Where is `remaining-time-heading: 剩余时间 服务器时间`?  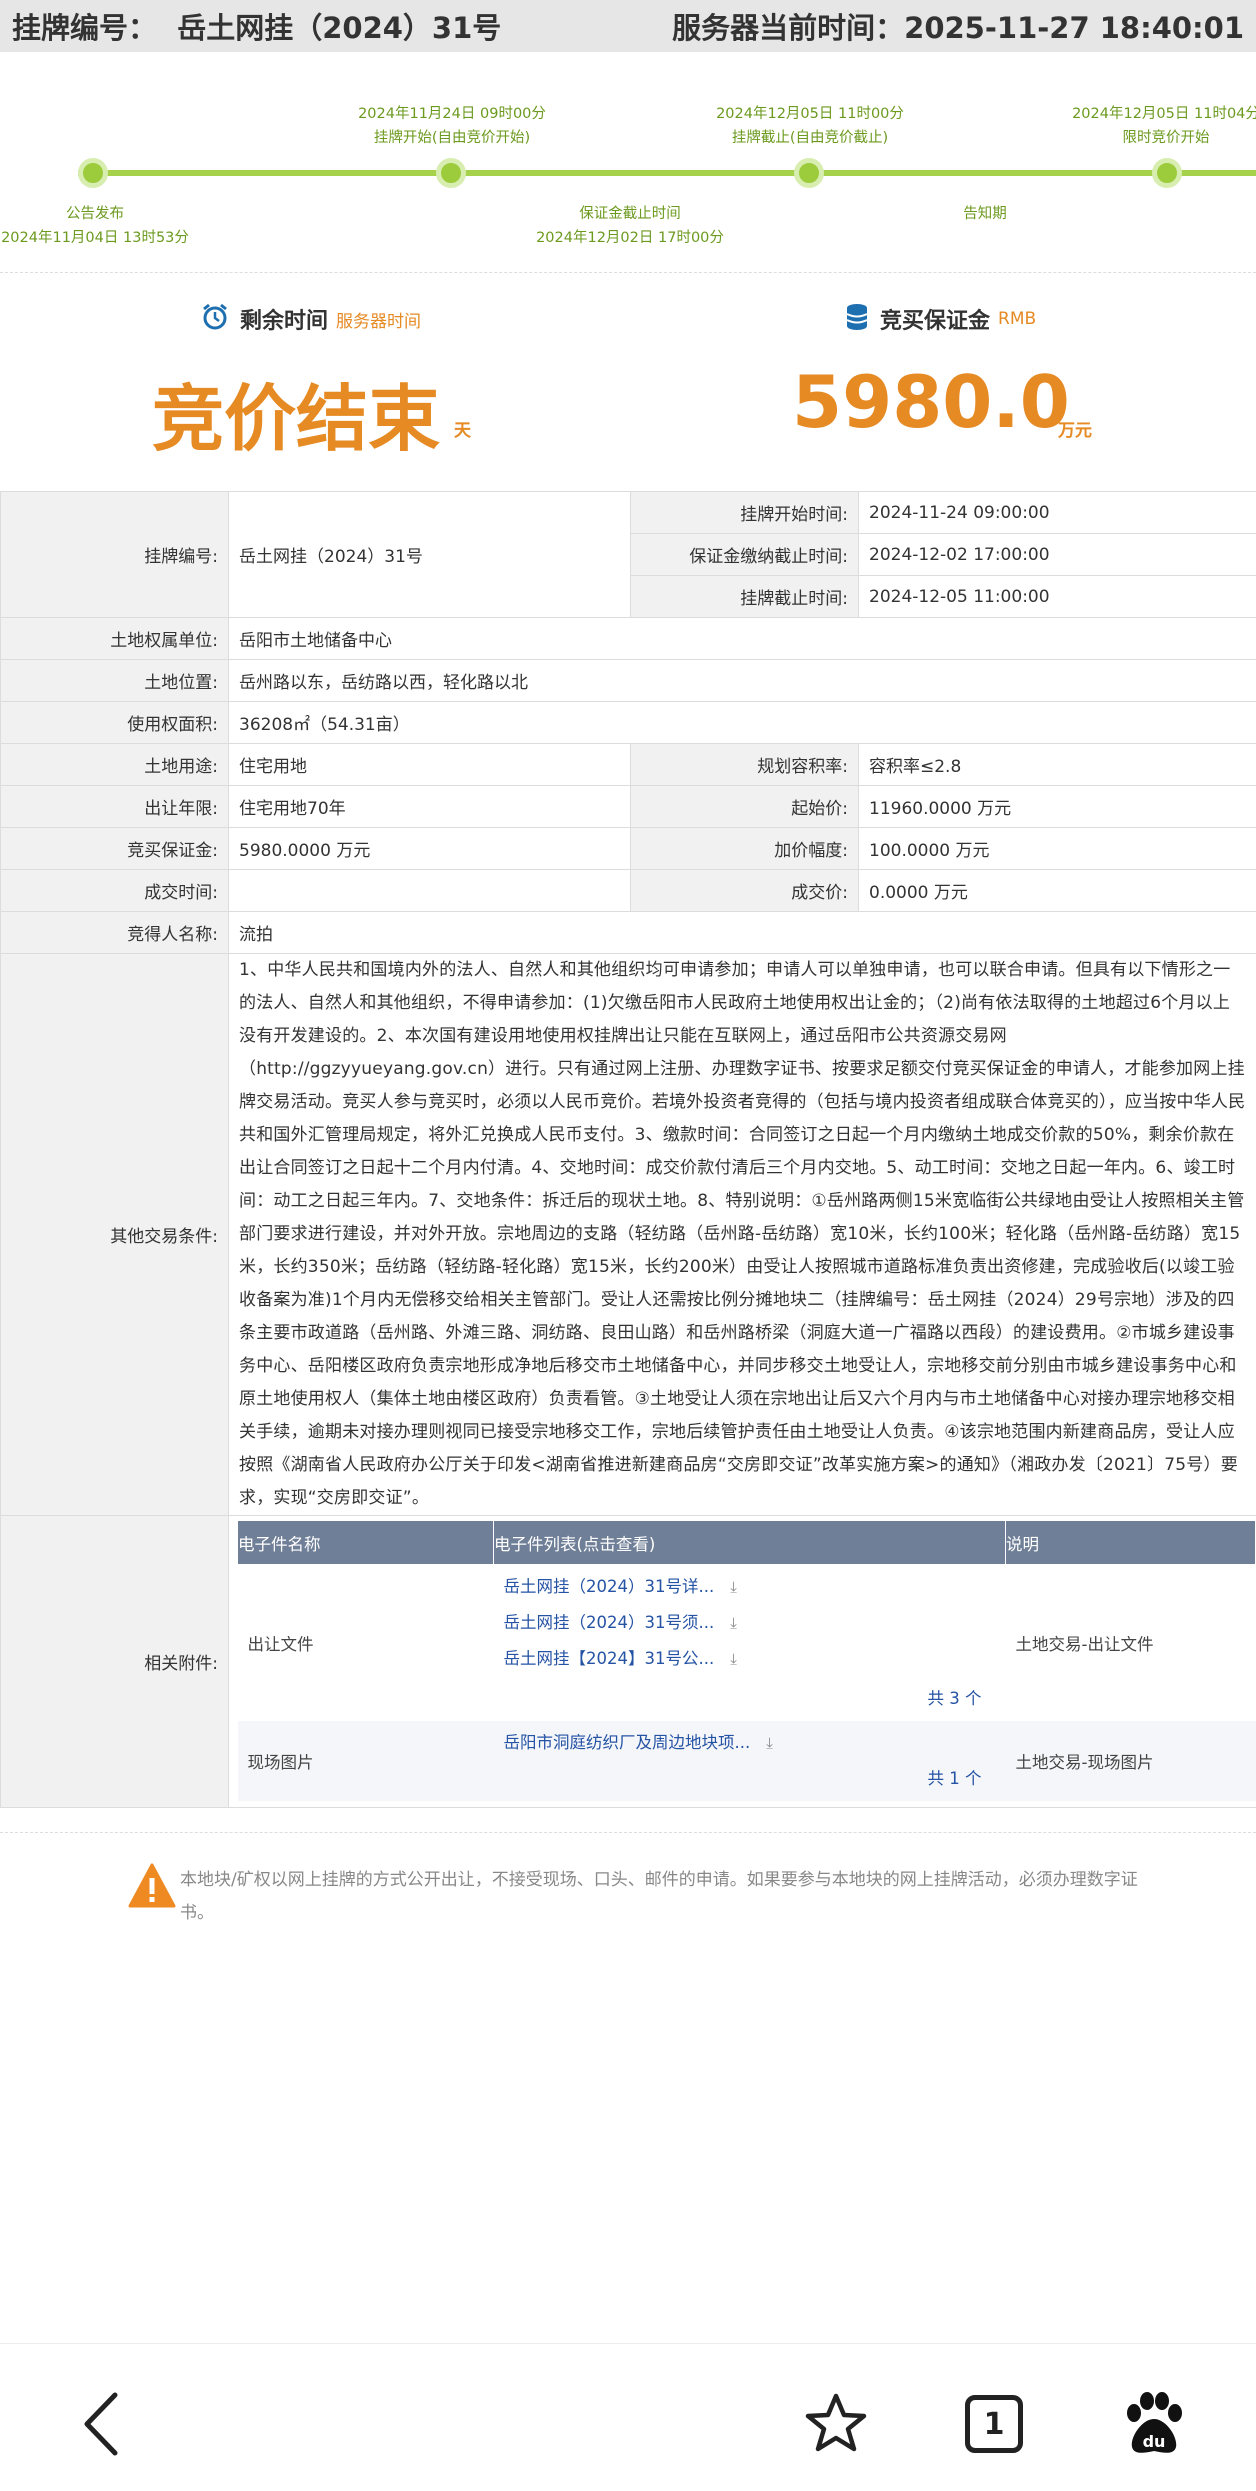 remaining-time-heading: 剩余时间 服务器时间 is located at coordinates (310, 319).